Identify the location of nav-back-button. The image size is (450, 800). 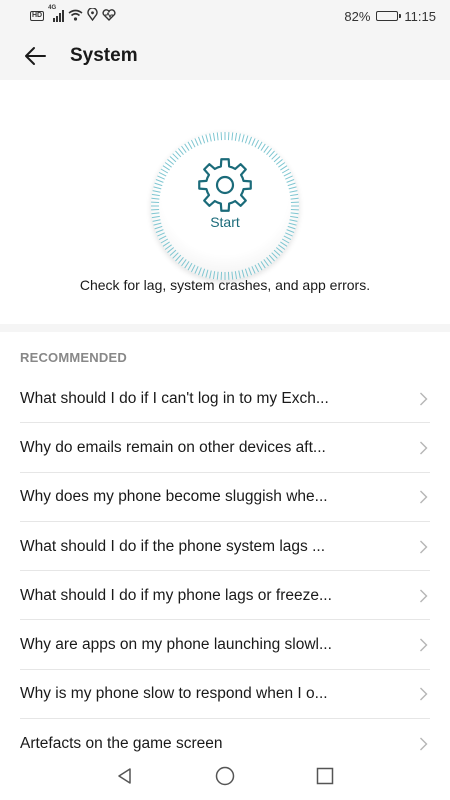
(125, 776).